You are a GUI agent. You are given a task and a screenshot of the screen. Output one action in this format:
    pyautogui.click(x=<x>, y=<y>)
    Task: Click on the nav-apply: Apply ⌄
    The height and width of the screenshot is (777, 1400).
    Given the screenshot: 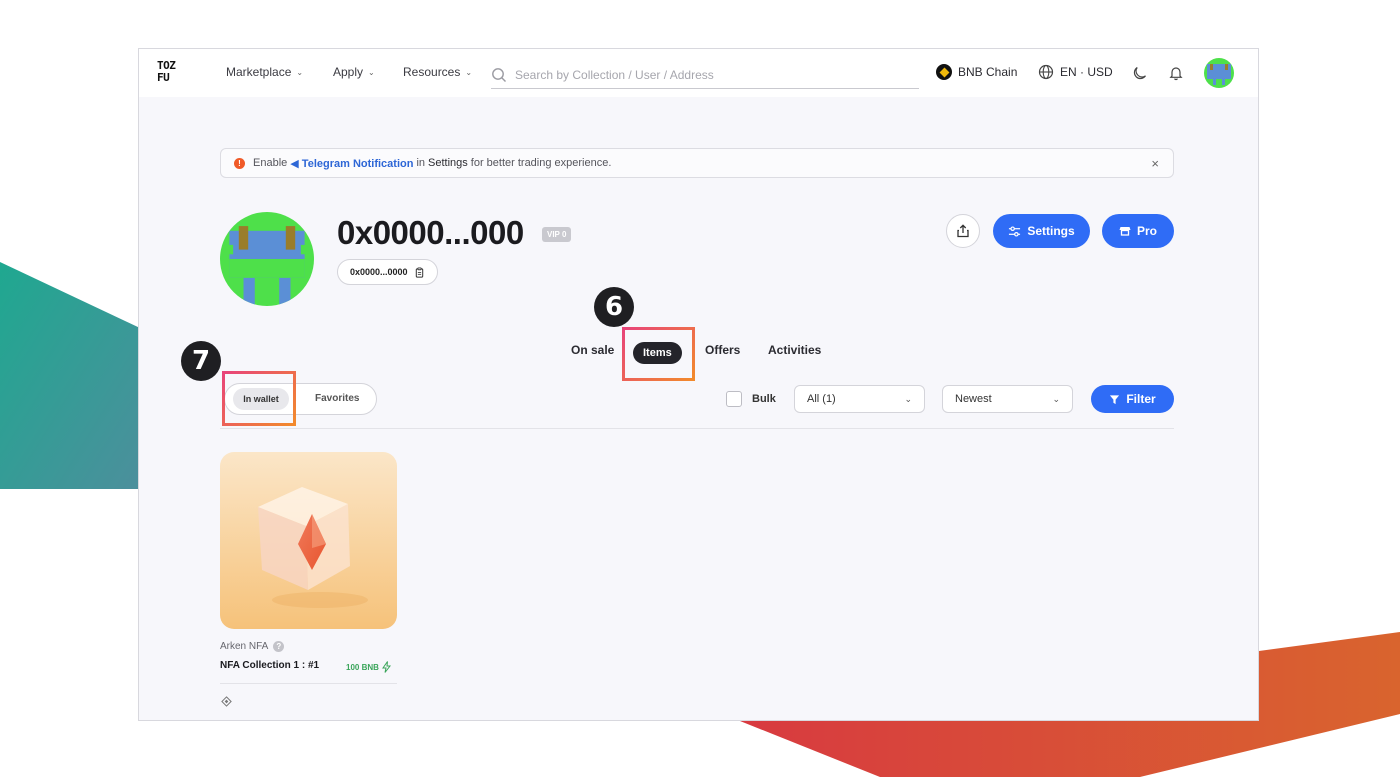 What is the action you would take?
    pyautogui.click(x=354, y=72)
    